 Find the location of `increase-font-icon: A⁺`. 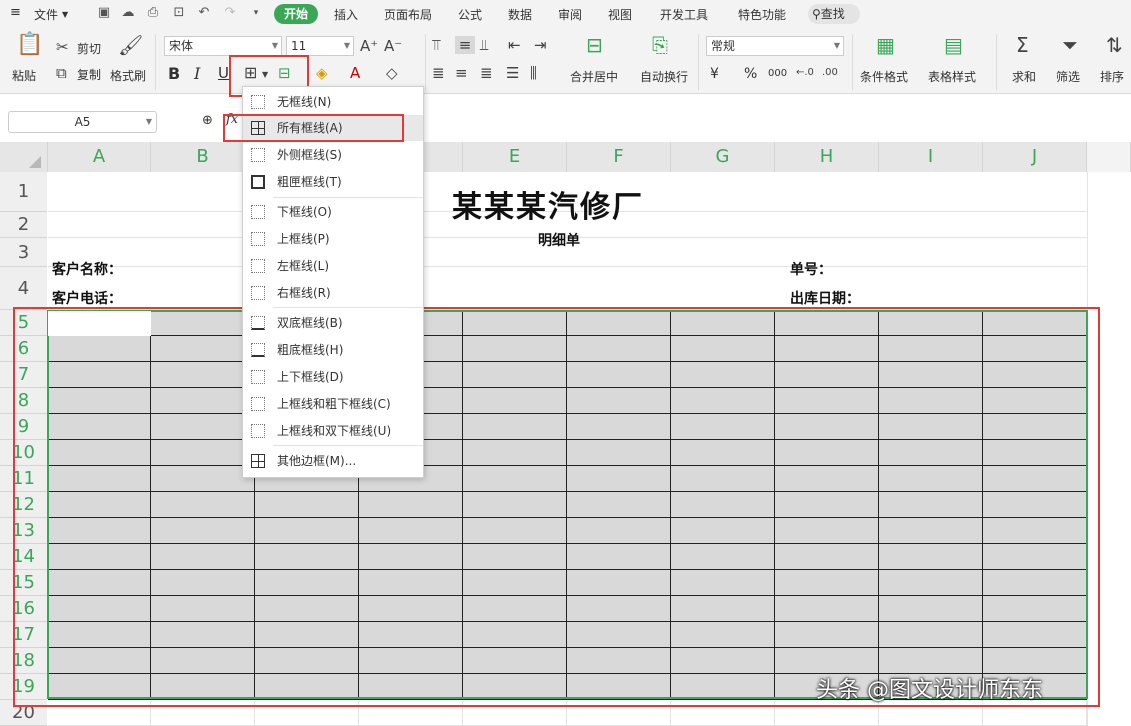

increase-font-icon: A⁺ is located at coordinates (369, 46).